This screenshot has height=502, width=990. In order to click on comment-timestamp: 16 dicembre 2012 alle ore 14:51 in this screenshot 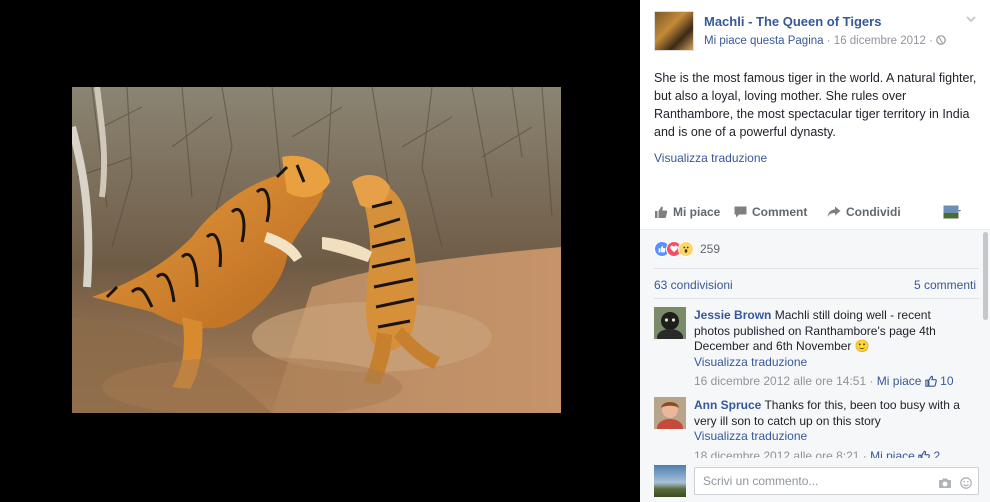, I will do `click(780, 381)`.